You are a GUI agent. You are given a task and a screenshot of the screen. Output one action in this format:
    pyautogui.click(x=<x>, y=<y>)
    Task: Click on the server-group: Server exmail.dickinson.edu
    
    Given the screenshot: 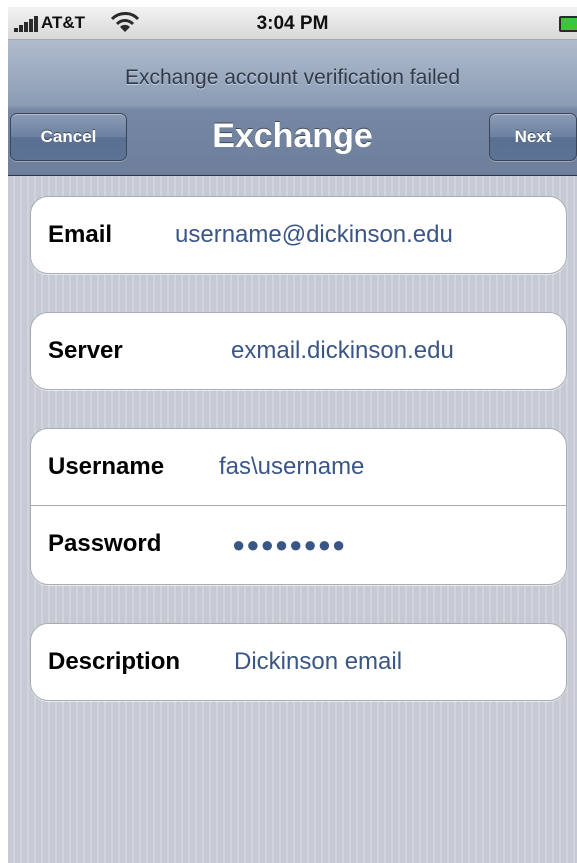 What is the action you would take?
    pyautogui.click(x=298, y=351)
    